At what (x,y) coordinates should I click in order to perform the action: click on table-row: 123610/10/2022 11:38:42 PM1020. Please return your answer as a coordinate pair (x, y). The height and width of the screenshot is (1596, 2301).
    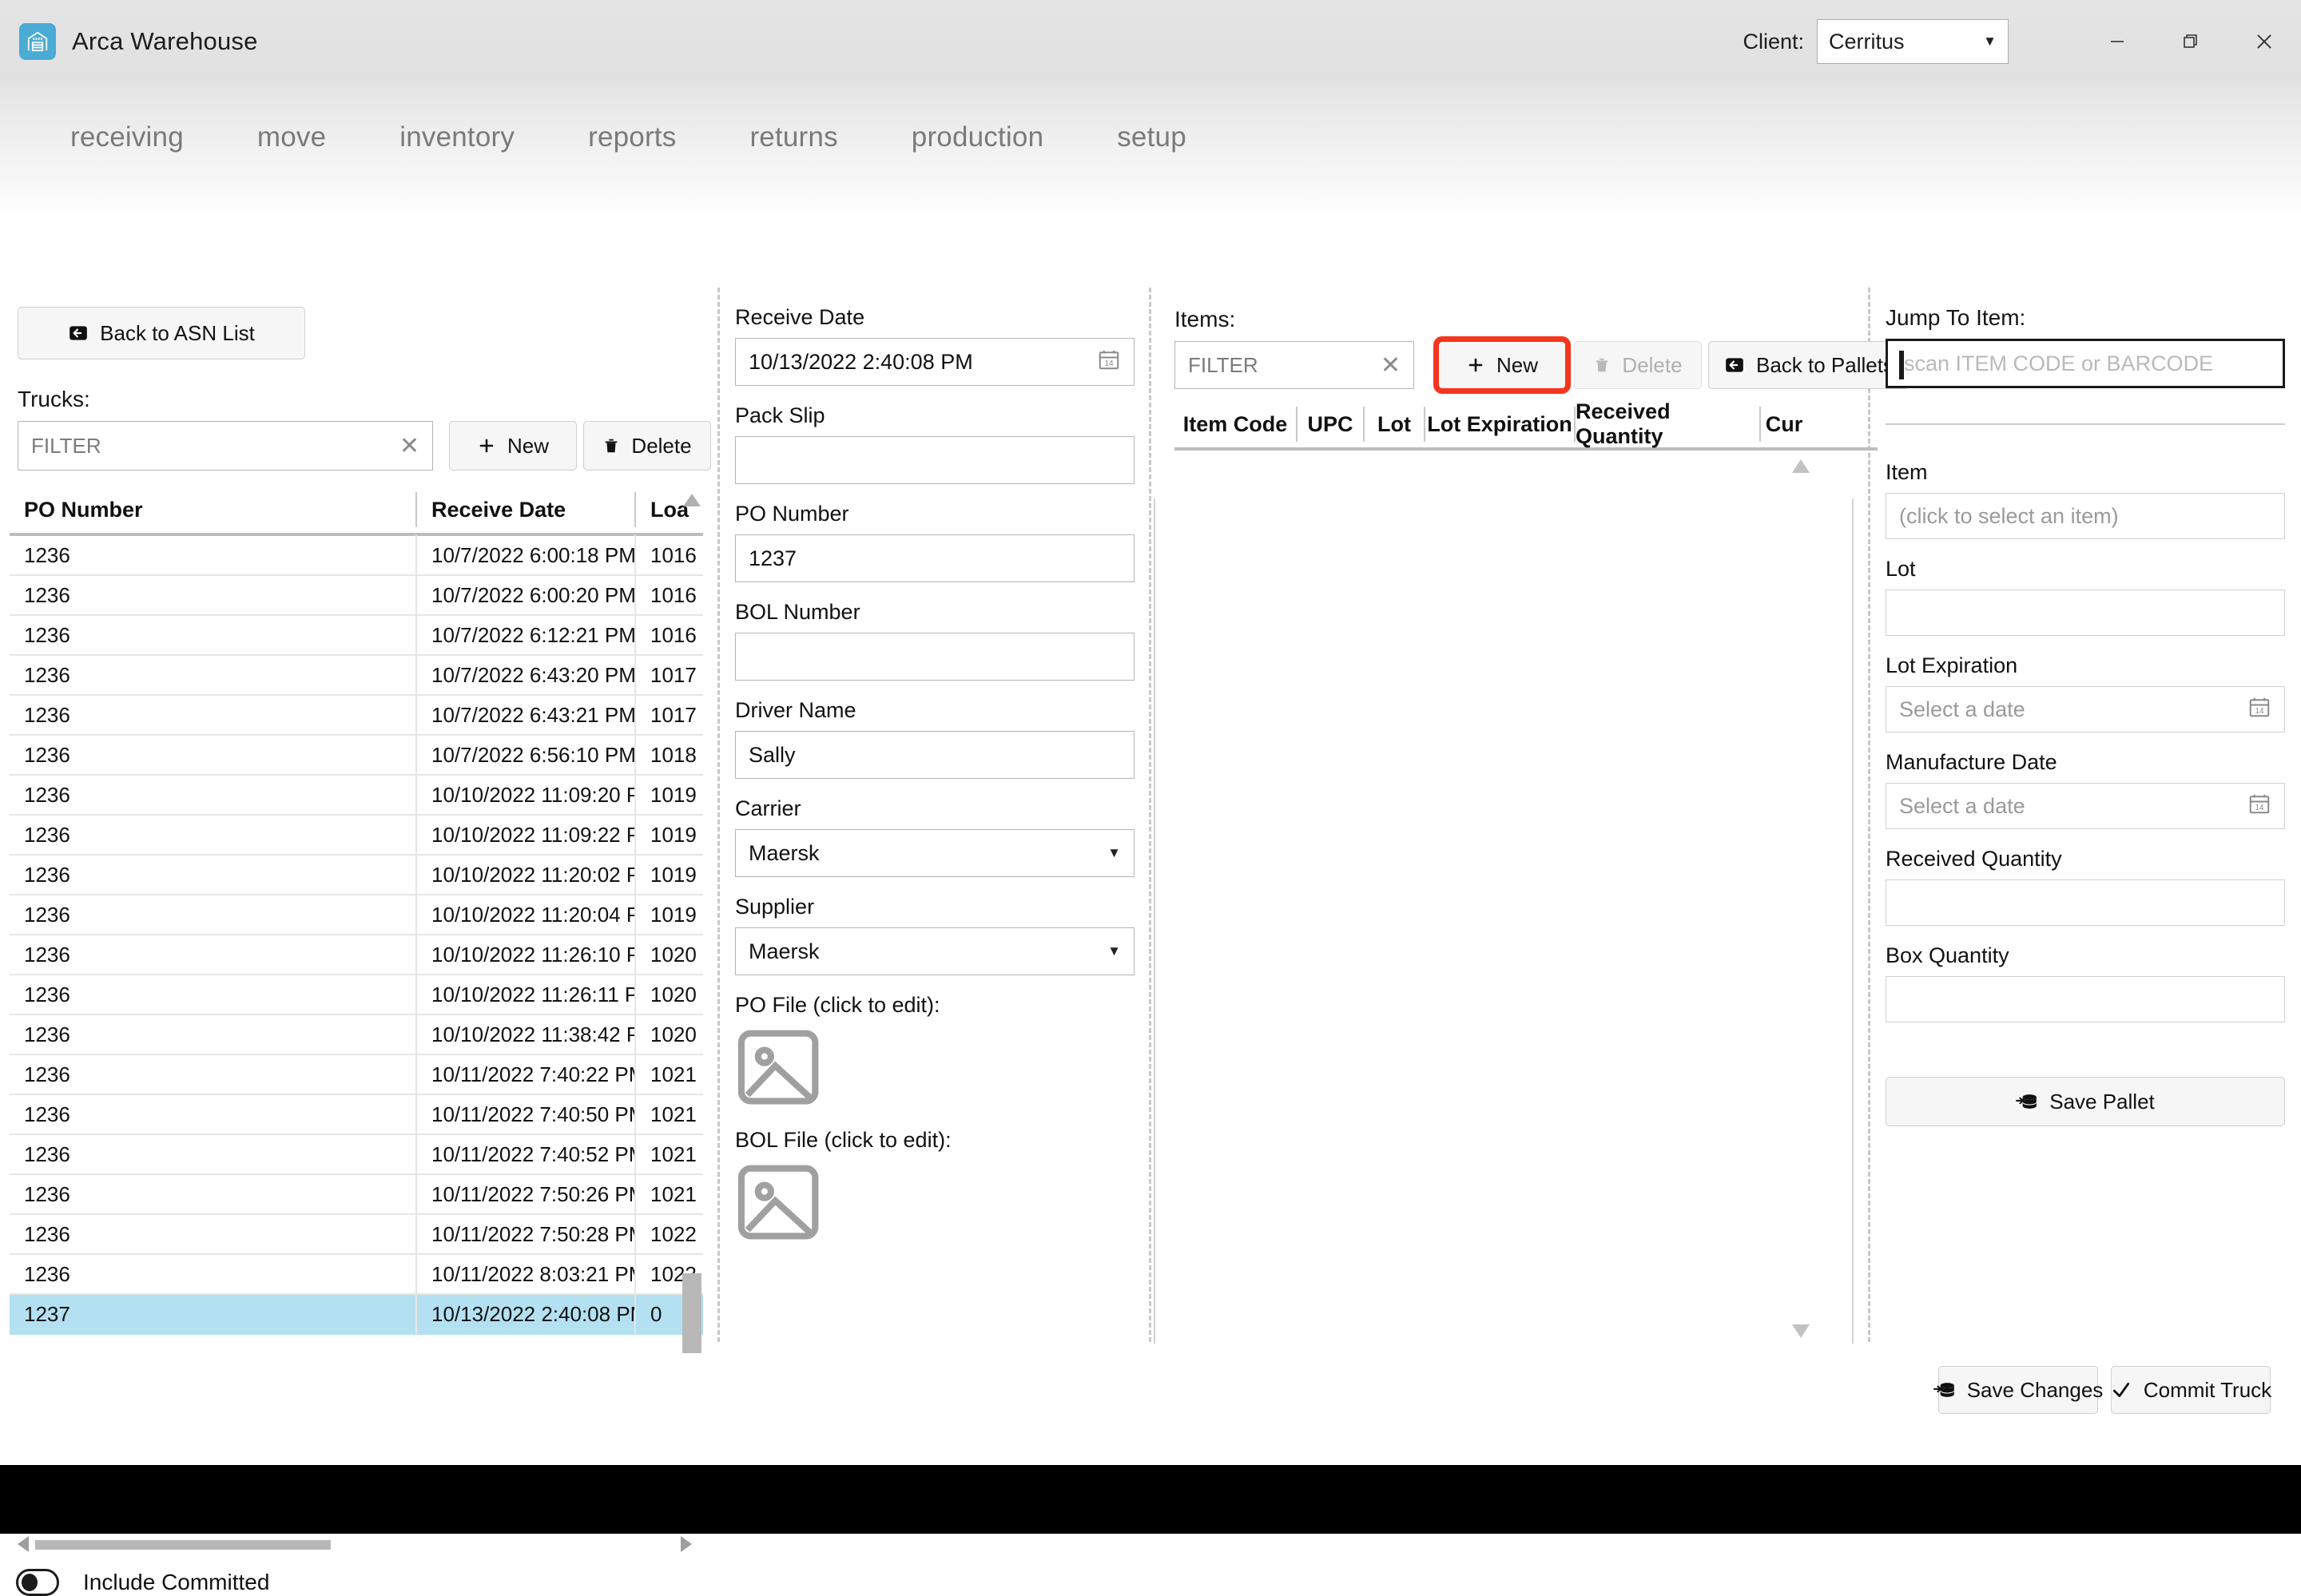
    Looking at the image, I should click on (356, 1034).